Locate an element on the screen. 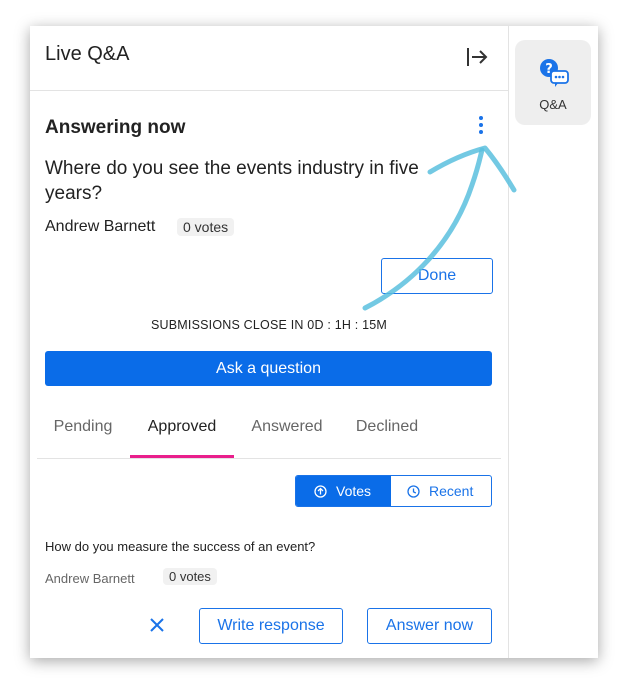  panel-header: Live Q&A is located at coordinates (269, 58).